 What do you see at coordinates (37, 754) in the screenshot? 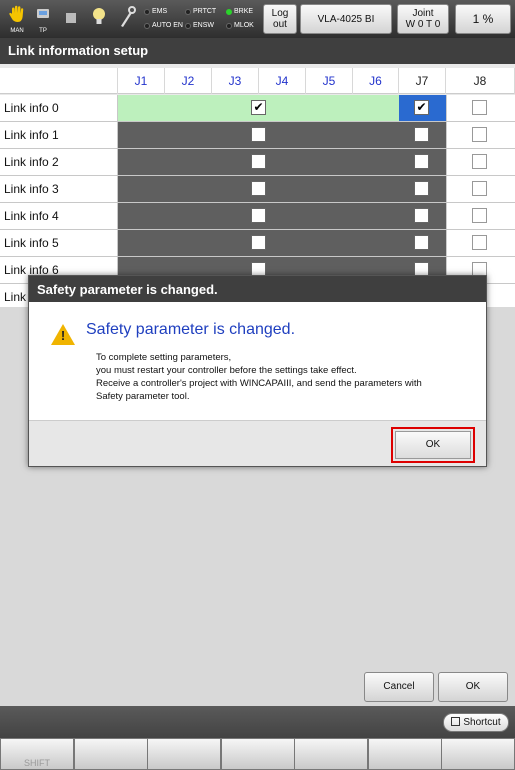
I see `shift-key: SHIFT` at bounding box center [37, 754].